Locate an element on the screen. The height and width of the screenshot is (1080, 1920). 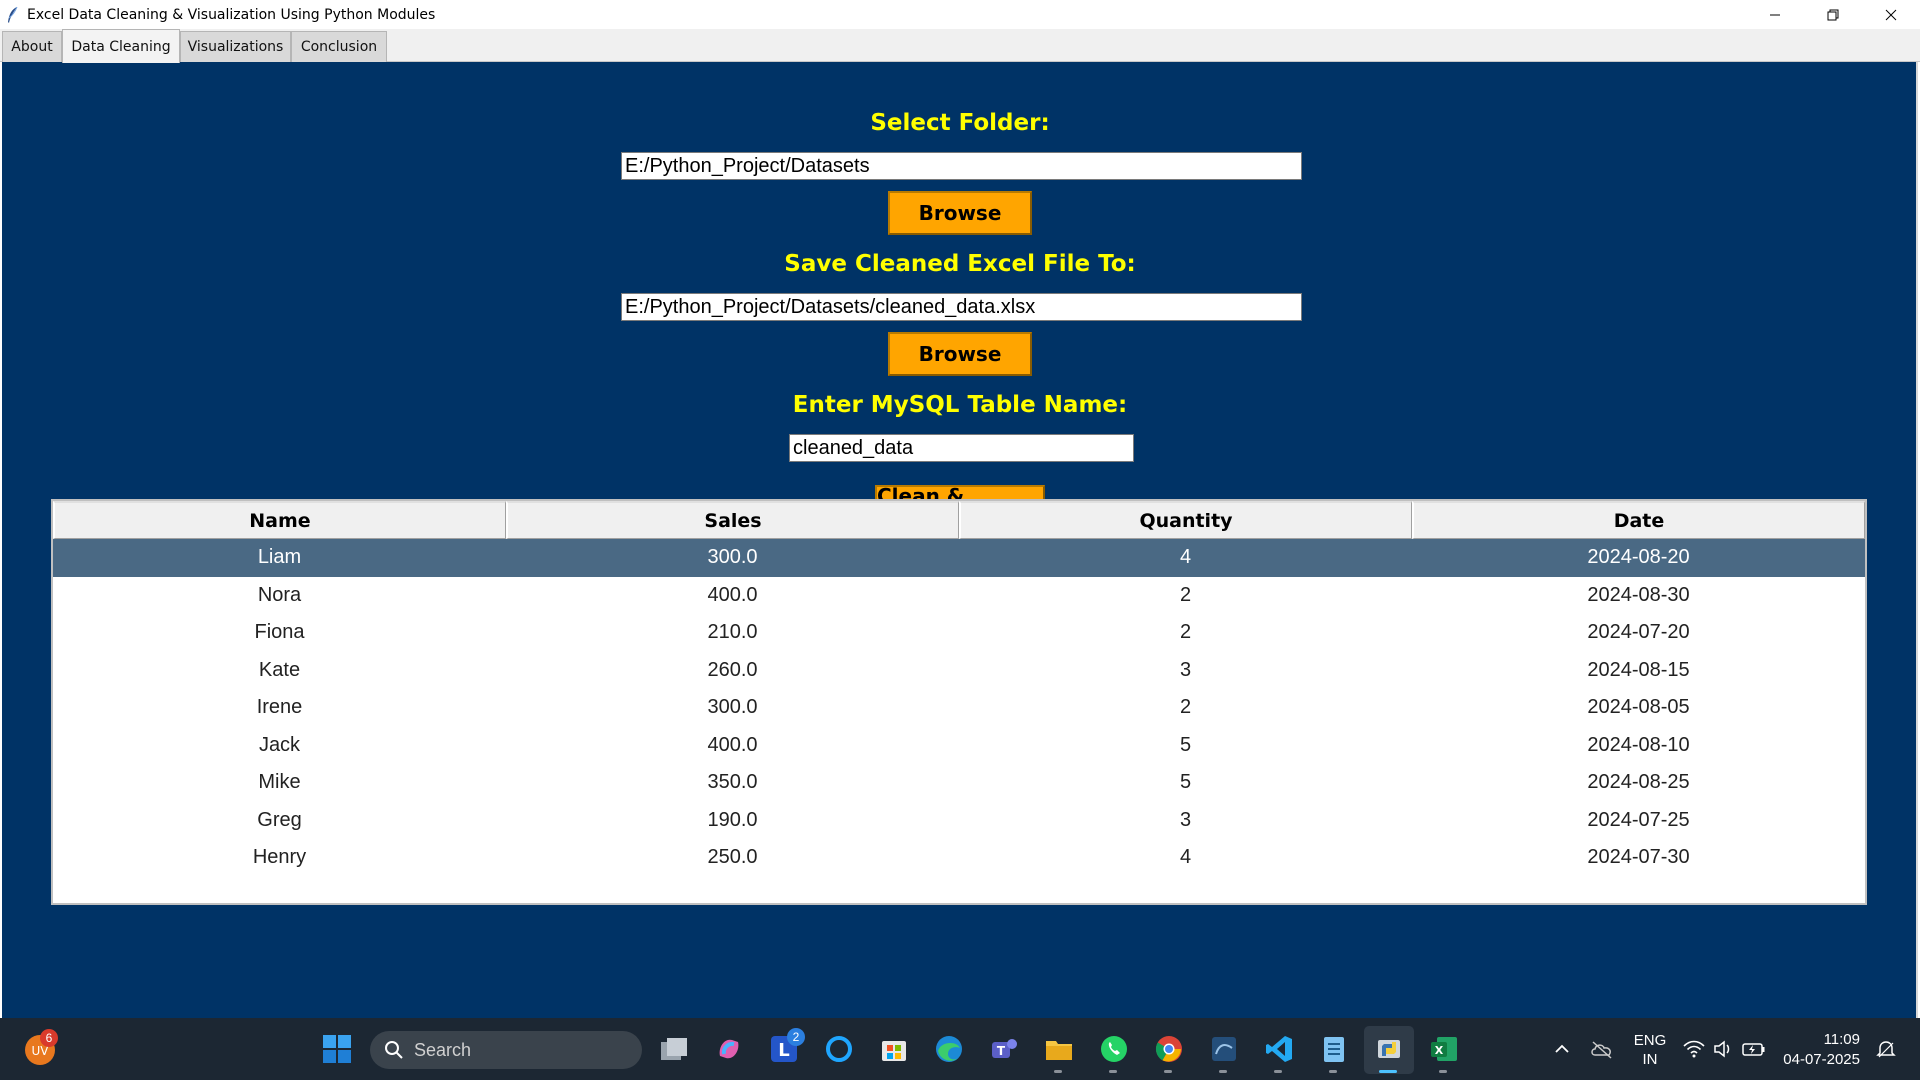
chevron-up-icon is located at coordinates (1562, 1049).